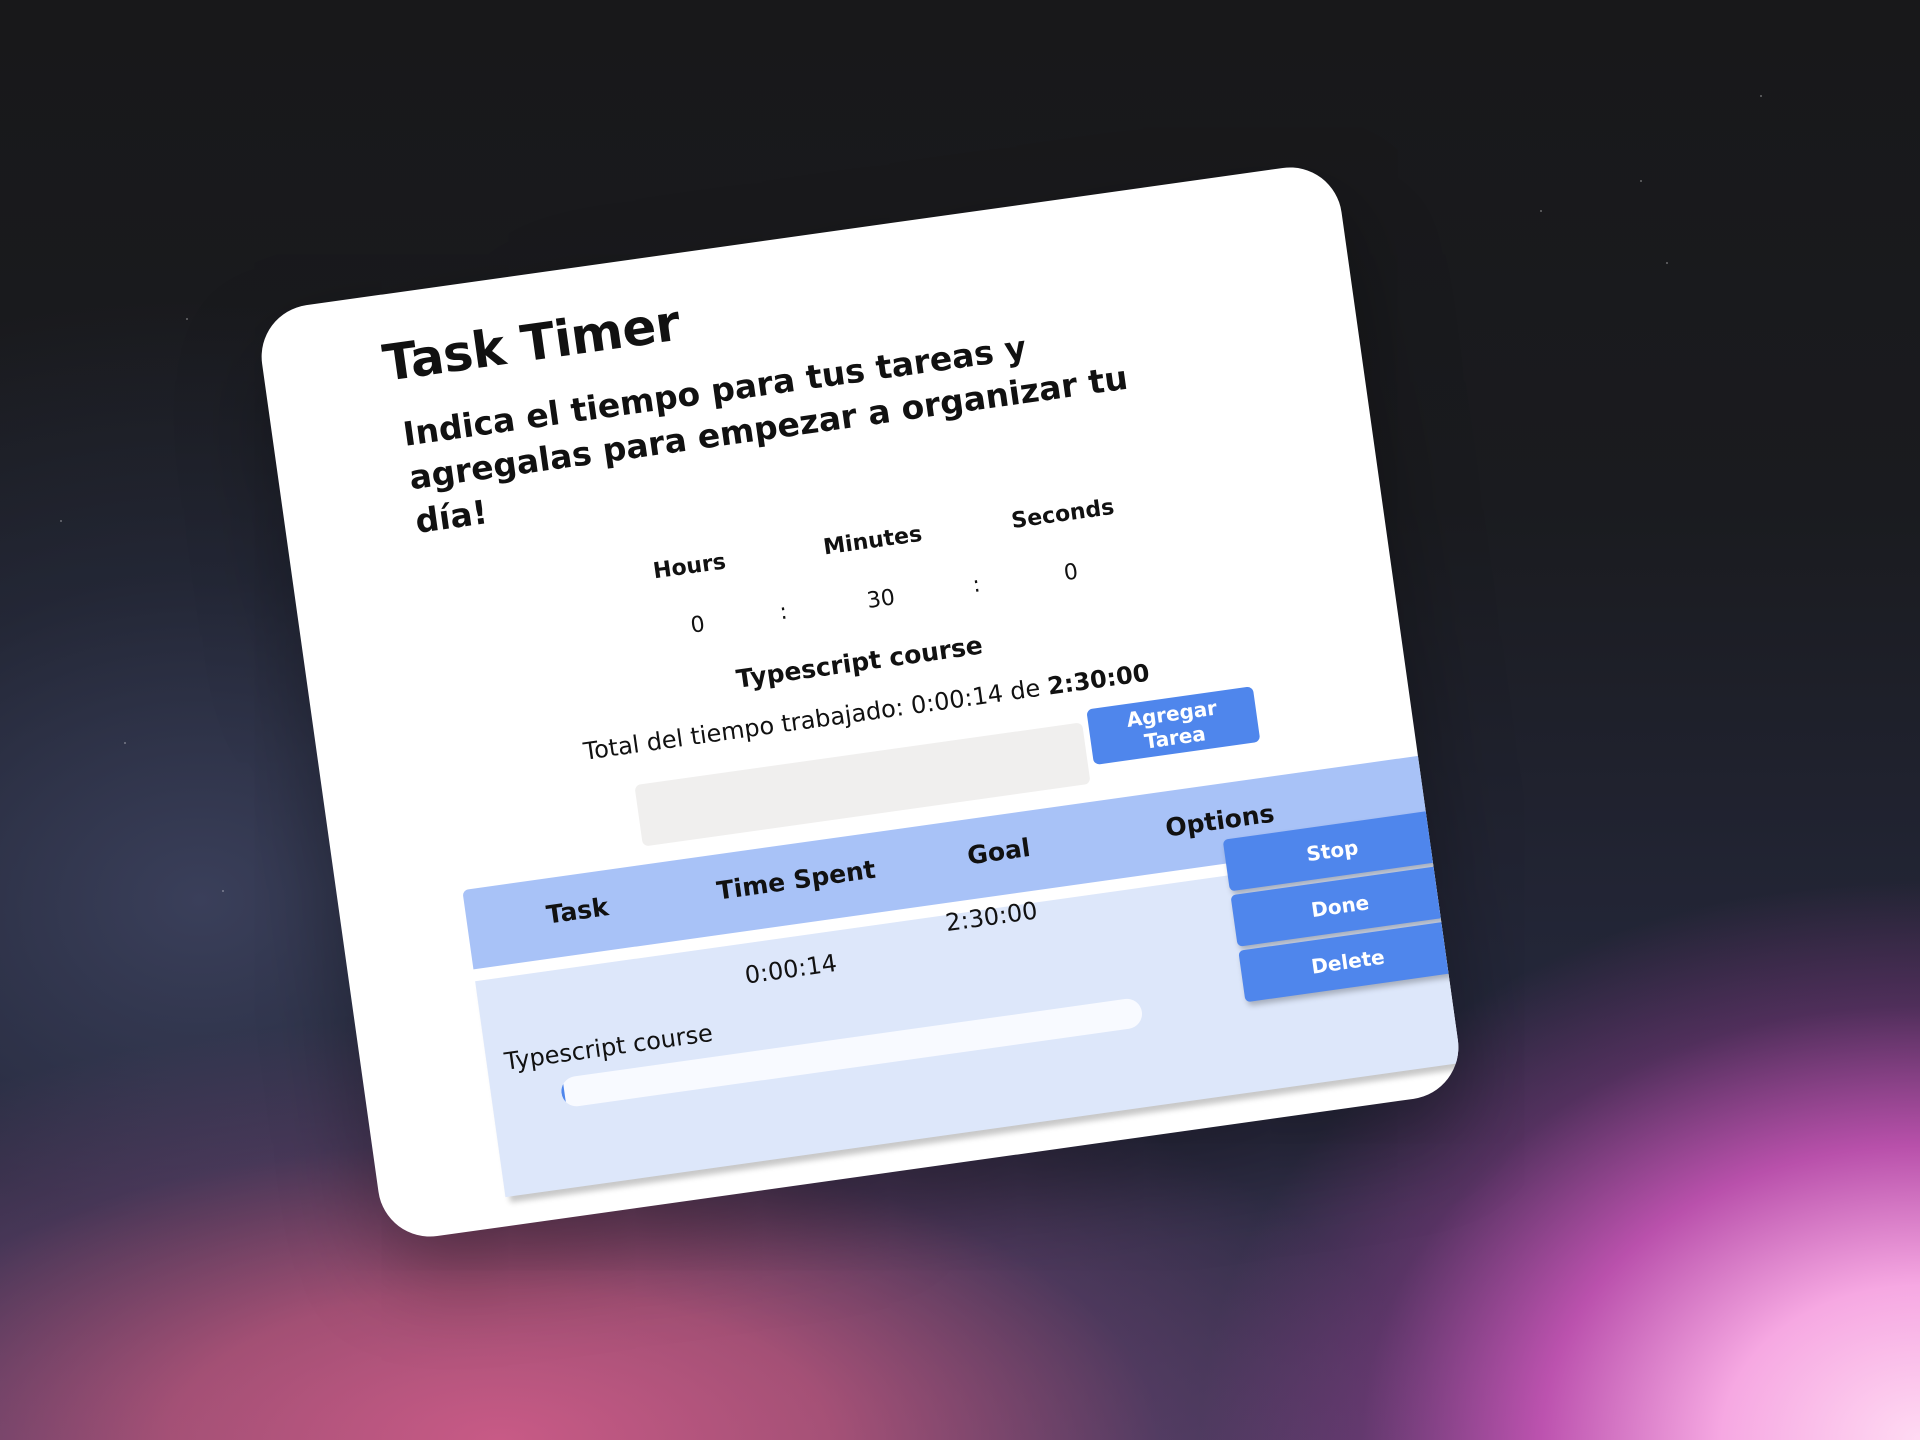 The image size is (1920, 1440). I want to click on row-goal: 2:30:00, so click(991, 917).